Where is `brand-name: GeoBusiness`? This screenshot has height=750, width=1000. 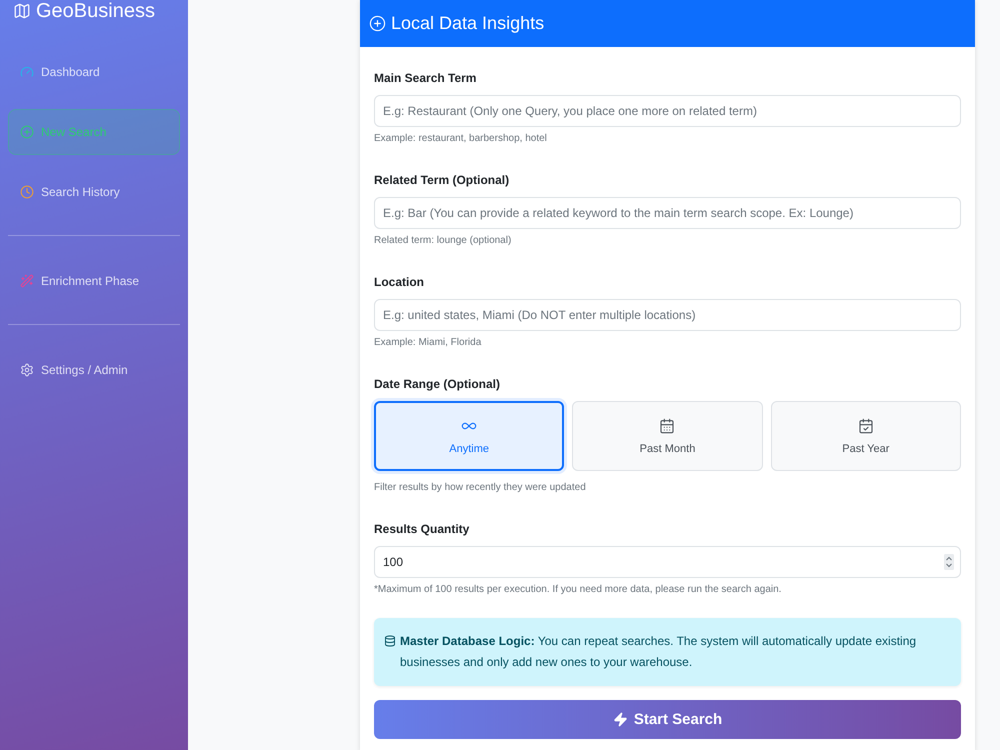 brand-name: GeoBusiness is located at coordinates (95, 11).